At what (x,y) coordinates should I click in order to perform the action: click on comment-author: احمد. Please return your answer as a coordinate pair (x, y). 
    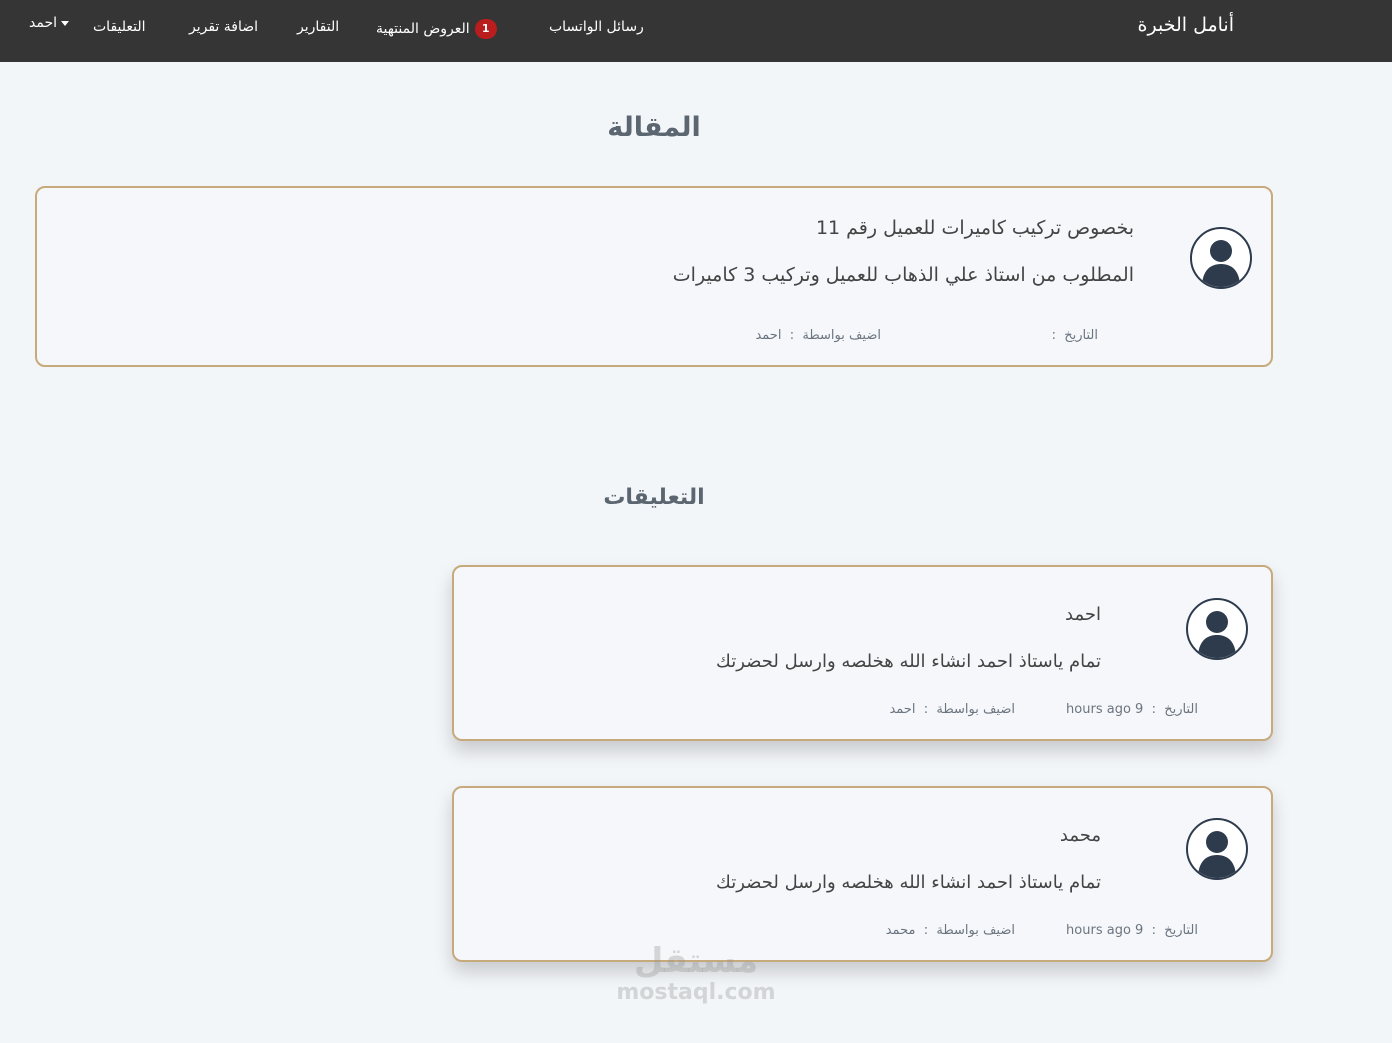
    Looking at the image, I should click on (1083, 614).